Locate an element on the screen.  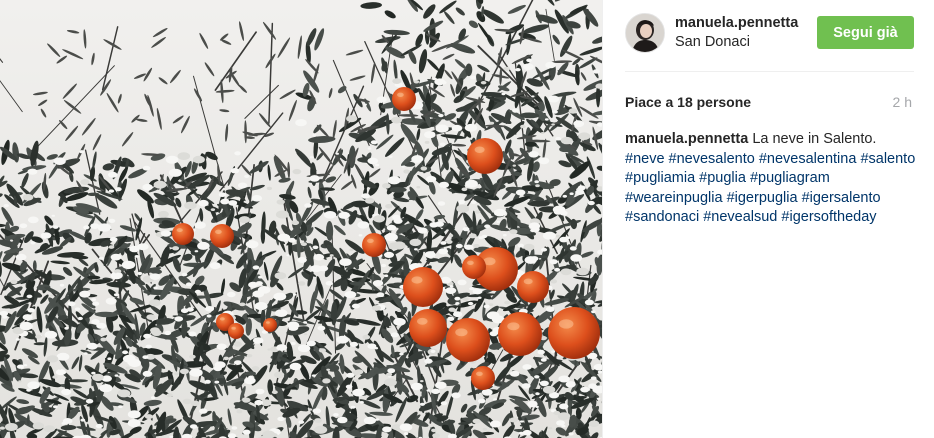
hashtag-link: #nevesalentina is located at coordinates (808, 159).